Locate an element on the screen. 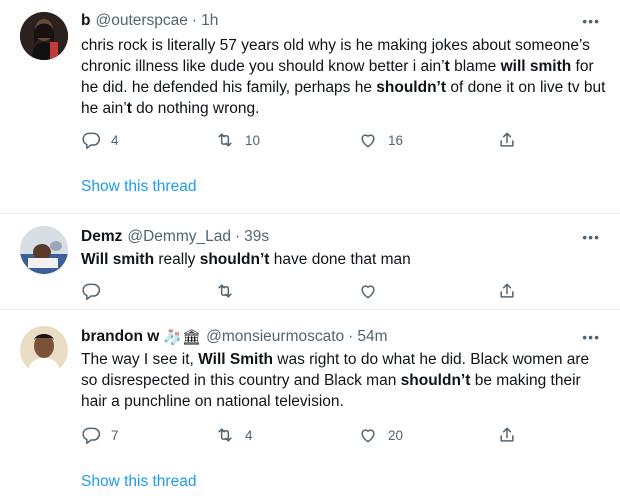 The width and height of the screenshot is (620, 504). bold-text-segment: Will Smith is located at coordinates (235, 359).